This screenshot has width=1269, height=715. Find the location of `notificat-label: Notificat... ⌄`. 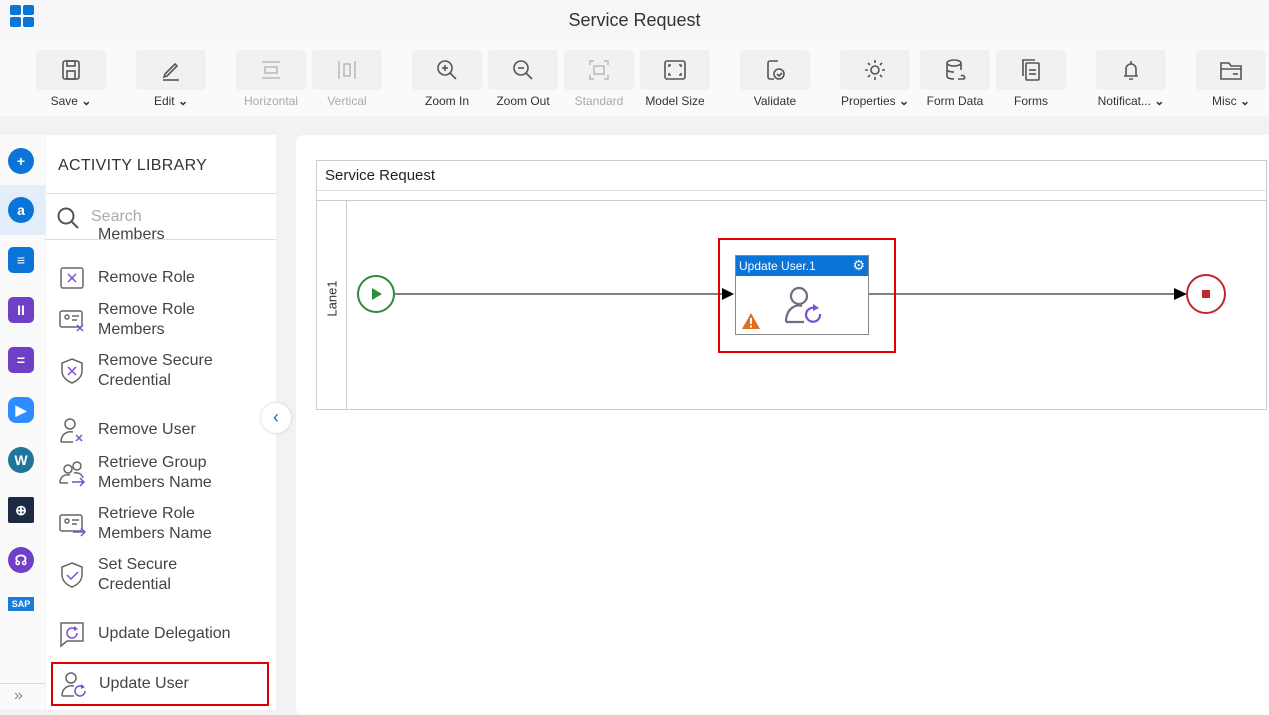

notificat-label: Notificat... ⌄ is located at coordinates (1131, 101).